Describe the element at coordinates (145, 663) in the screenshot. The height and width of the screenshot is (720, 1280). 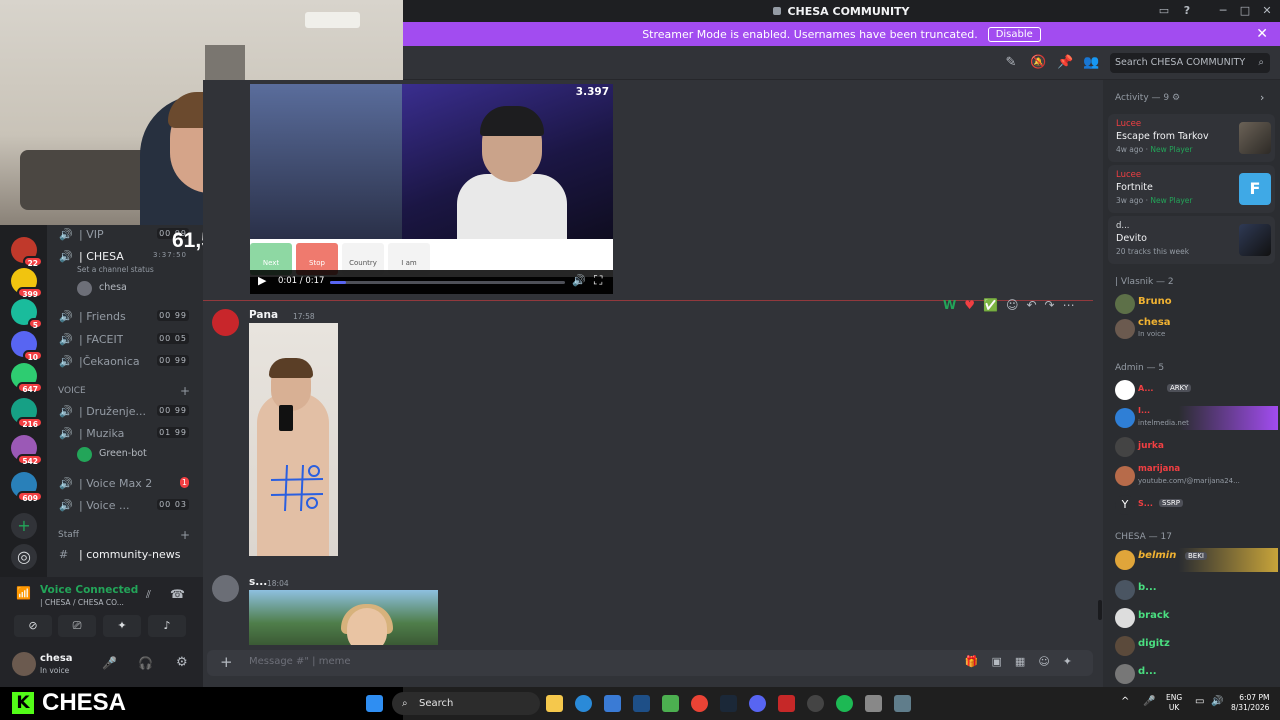
I see `deafen-icon: 🎧` at that location.